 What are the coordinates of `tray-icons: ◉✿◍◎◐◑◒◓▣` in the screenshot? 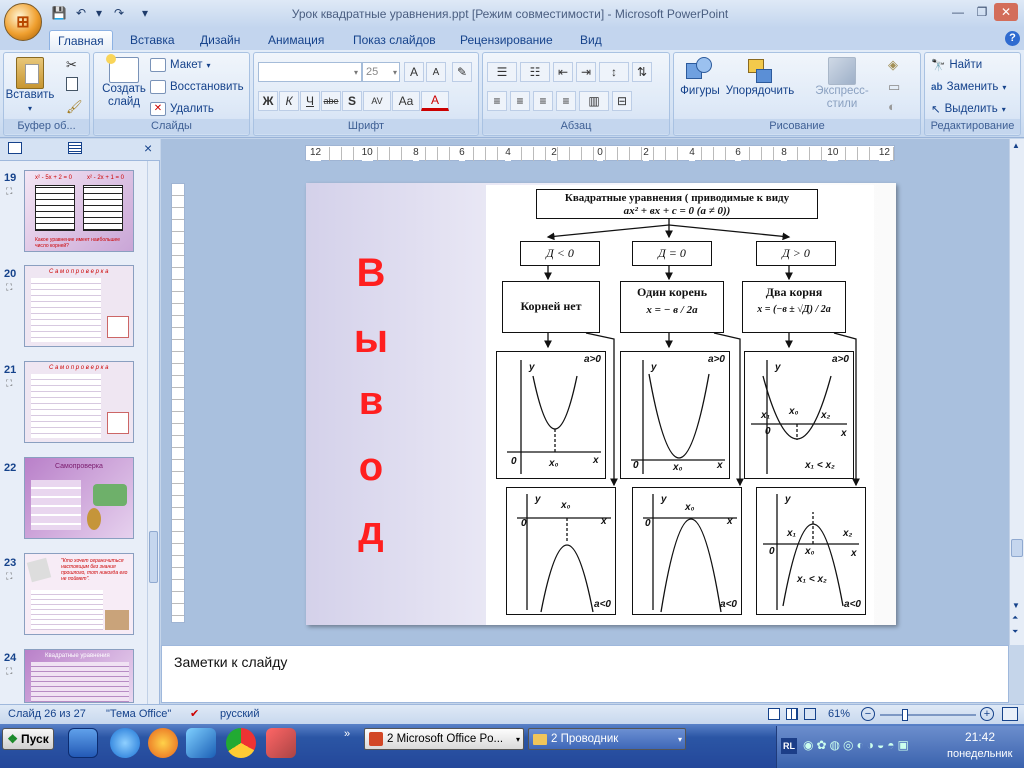 It's located at (857, 745).